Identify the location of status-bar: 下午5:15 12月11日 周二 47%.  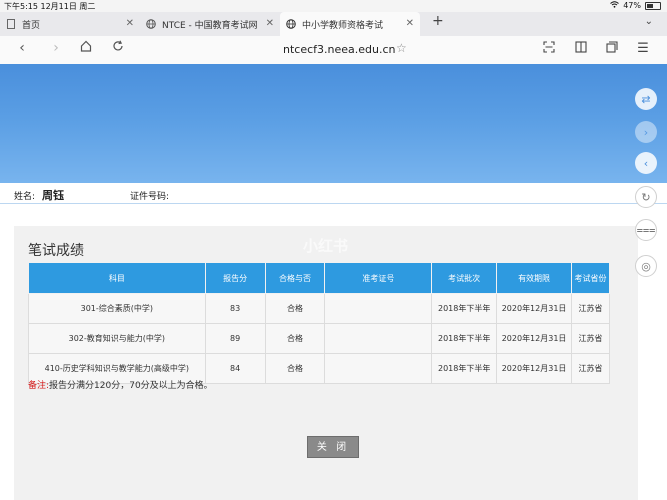
(333, 6).